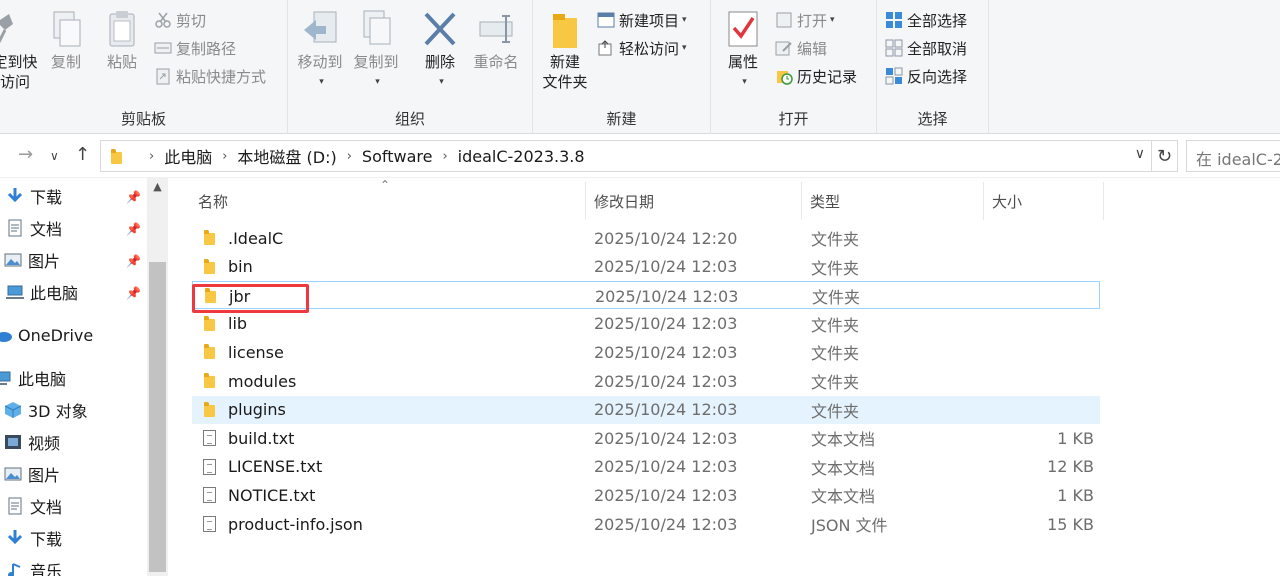 The height and width of the screenshot is (576, 1280). Describe the element at coordinates (82, 154) in the screenshot. I see `up-arrow-icon: ↑` at that location.